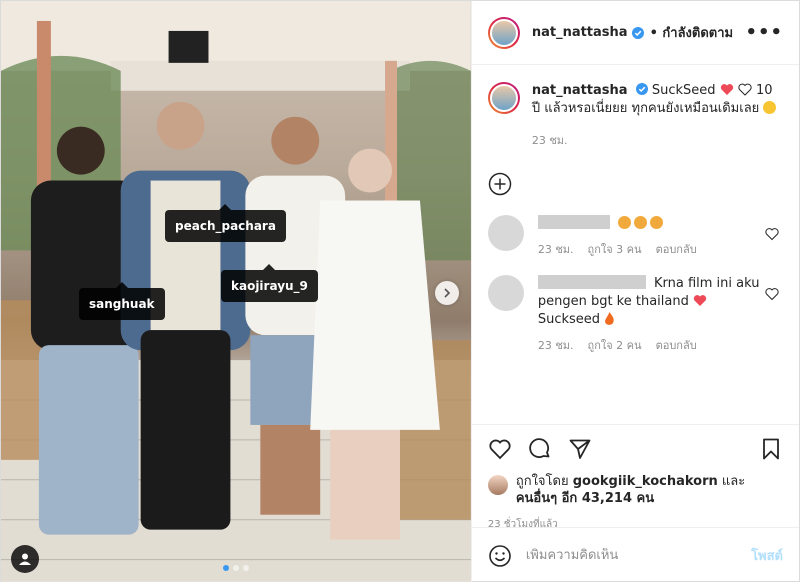 The image size is (800, 582). What do you see at coordinates (609, 318) in the screenshot?
I see `fire-emoji-icon` at bounding box center [609, 318].